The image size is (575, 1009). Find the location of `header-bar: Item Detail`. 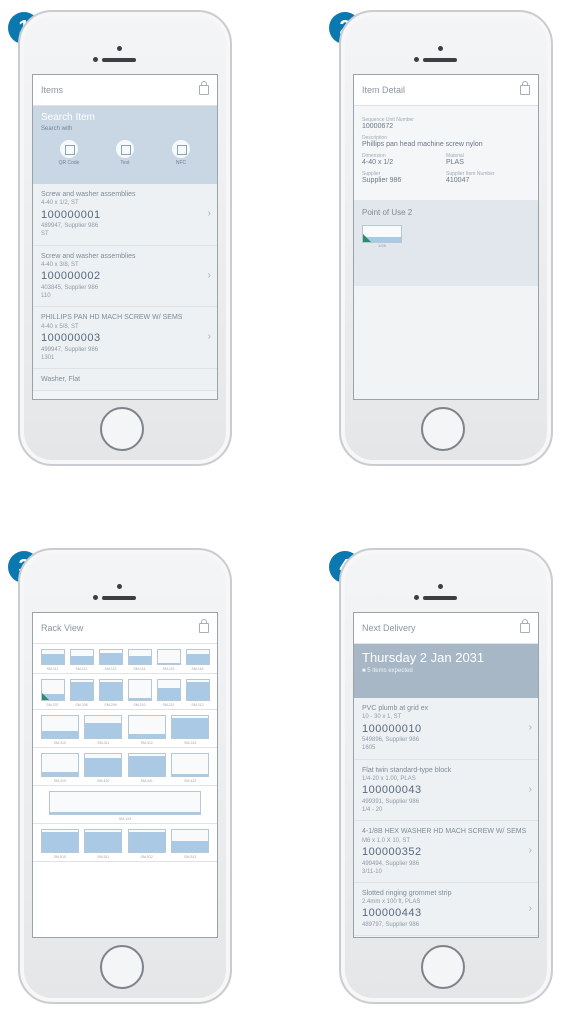

header-bar: Item Detail is located at coordinates (446, 90).